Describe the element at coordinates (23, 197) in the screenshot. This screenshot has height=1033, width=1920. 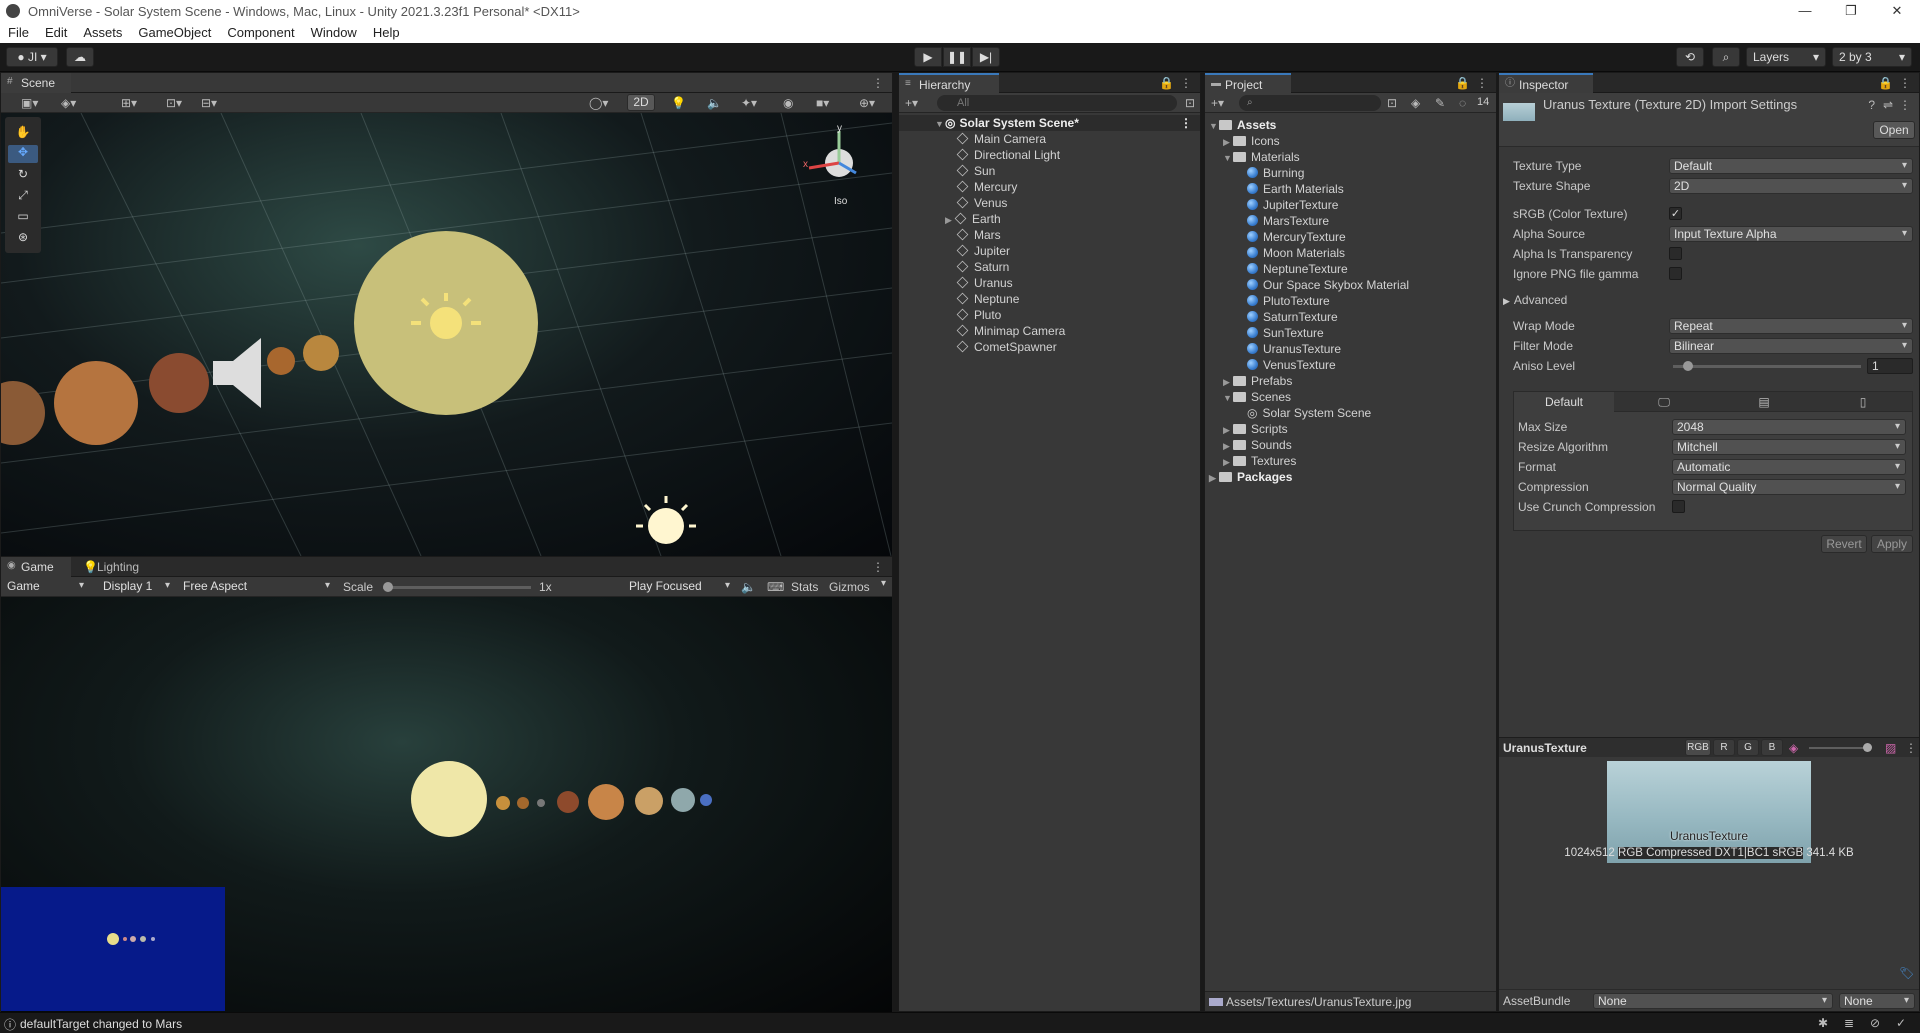
I see `scale-tool-icon: ⤢` at that location.